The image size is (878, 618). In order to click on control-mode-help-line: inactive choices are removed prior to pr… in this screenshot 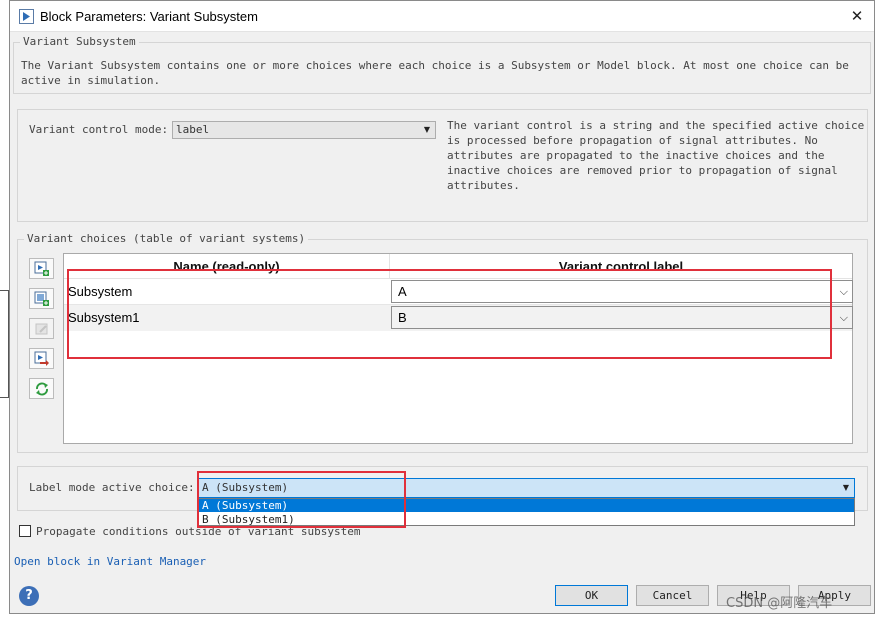, I will do `click(642, 170)`.